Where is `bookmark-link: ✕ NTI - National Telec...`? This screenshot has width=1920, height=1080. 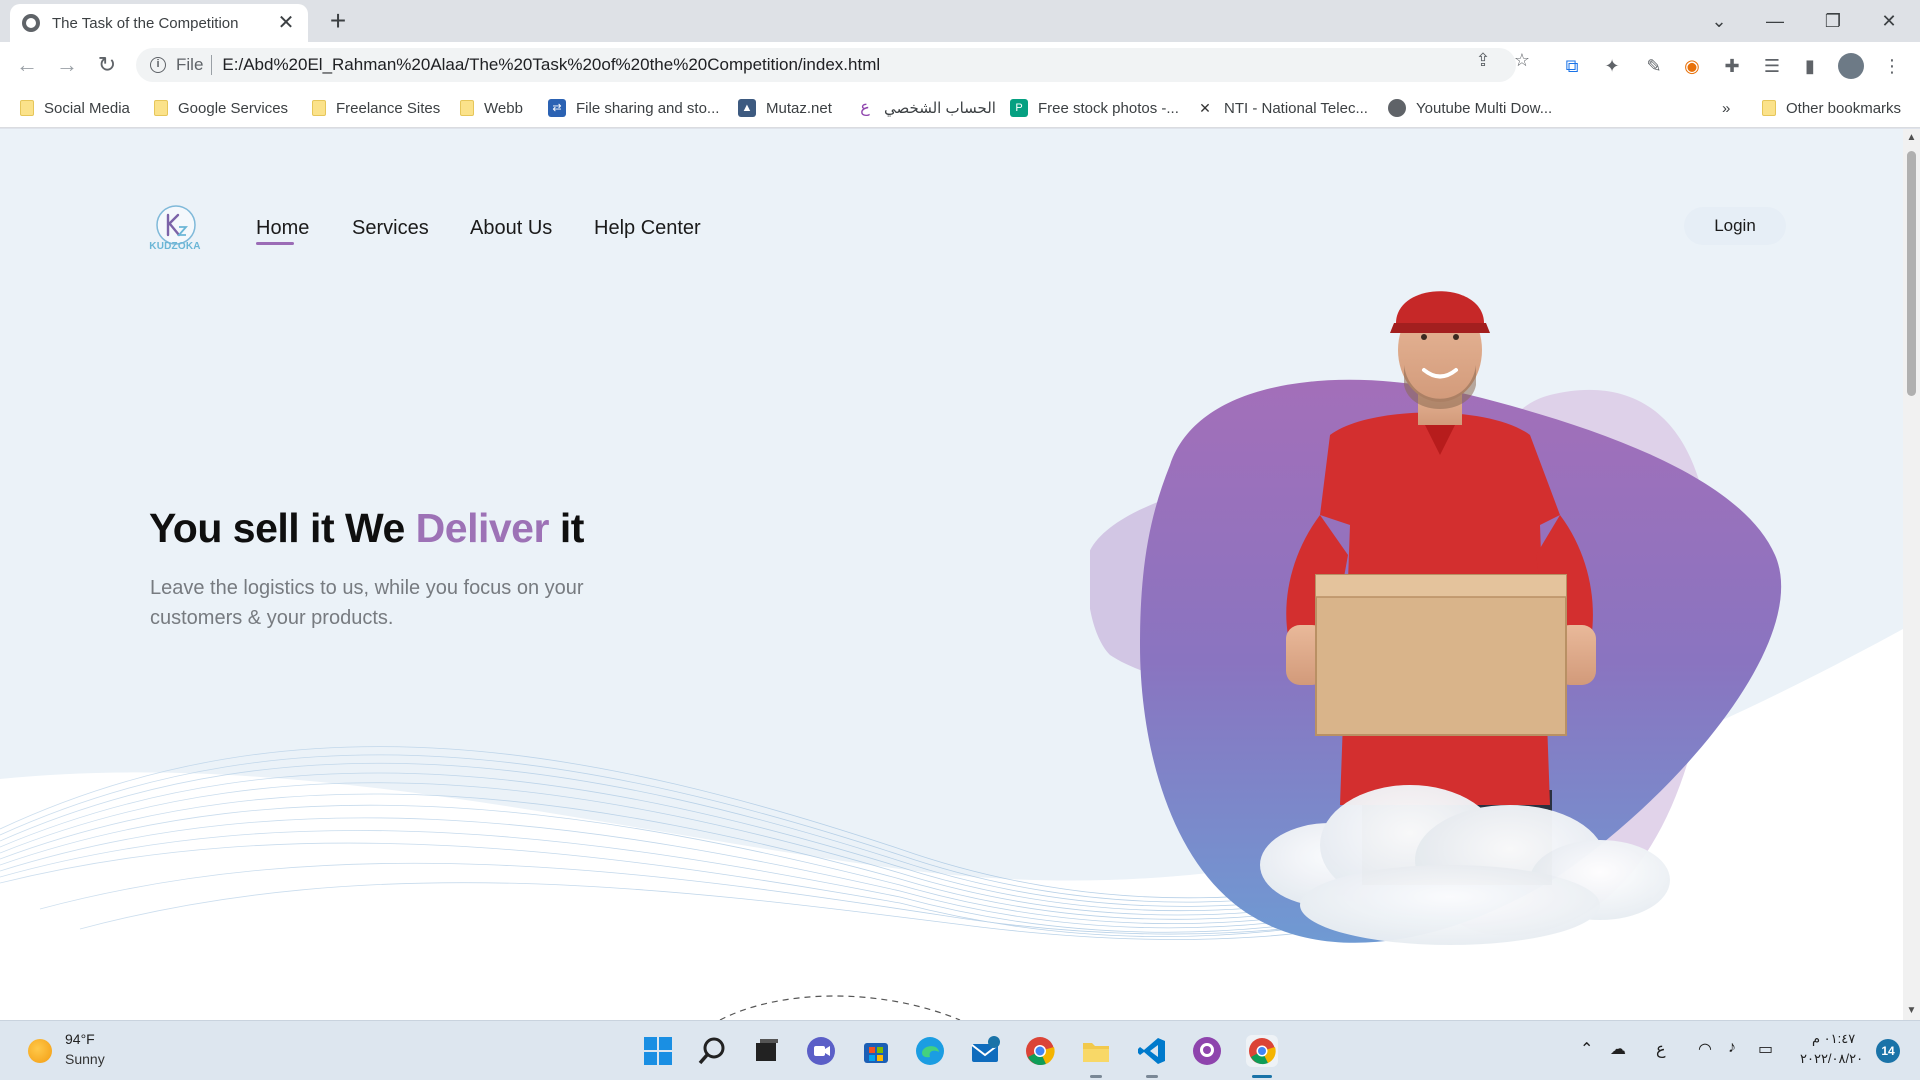 bookmark-link: ✕ NTI - National Telec... is located at coordinates (1282, 108).